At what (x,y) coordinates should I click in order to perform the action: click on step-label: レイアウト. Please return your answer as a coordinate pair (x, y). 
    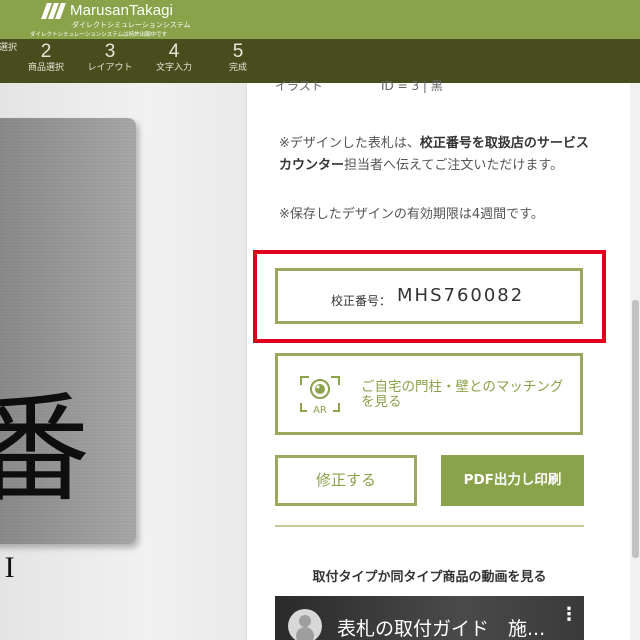
    Looking at the image, I should click on (110, 68).